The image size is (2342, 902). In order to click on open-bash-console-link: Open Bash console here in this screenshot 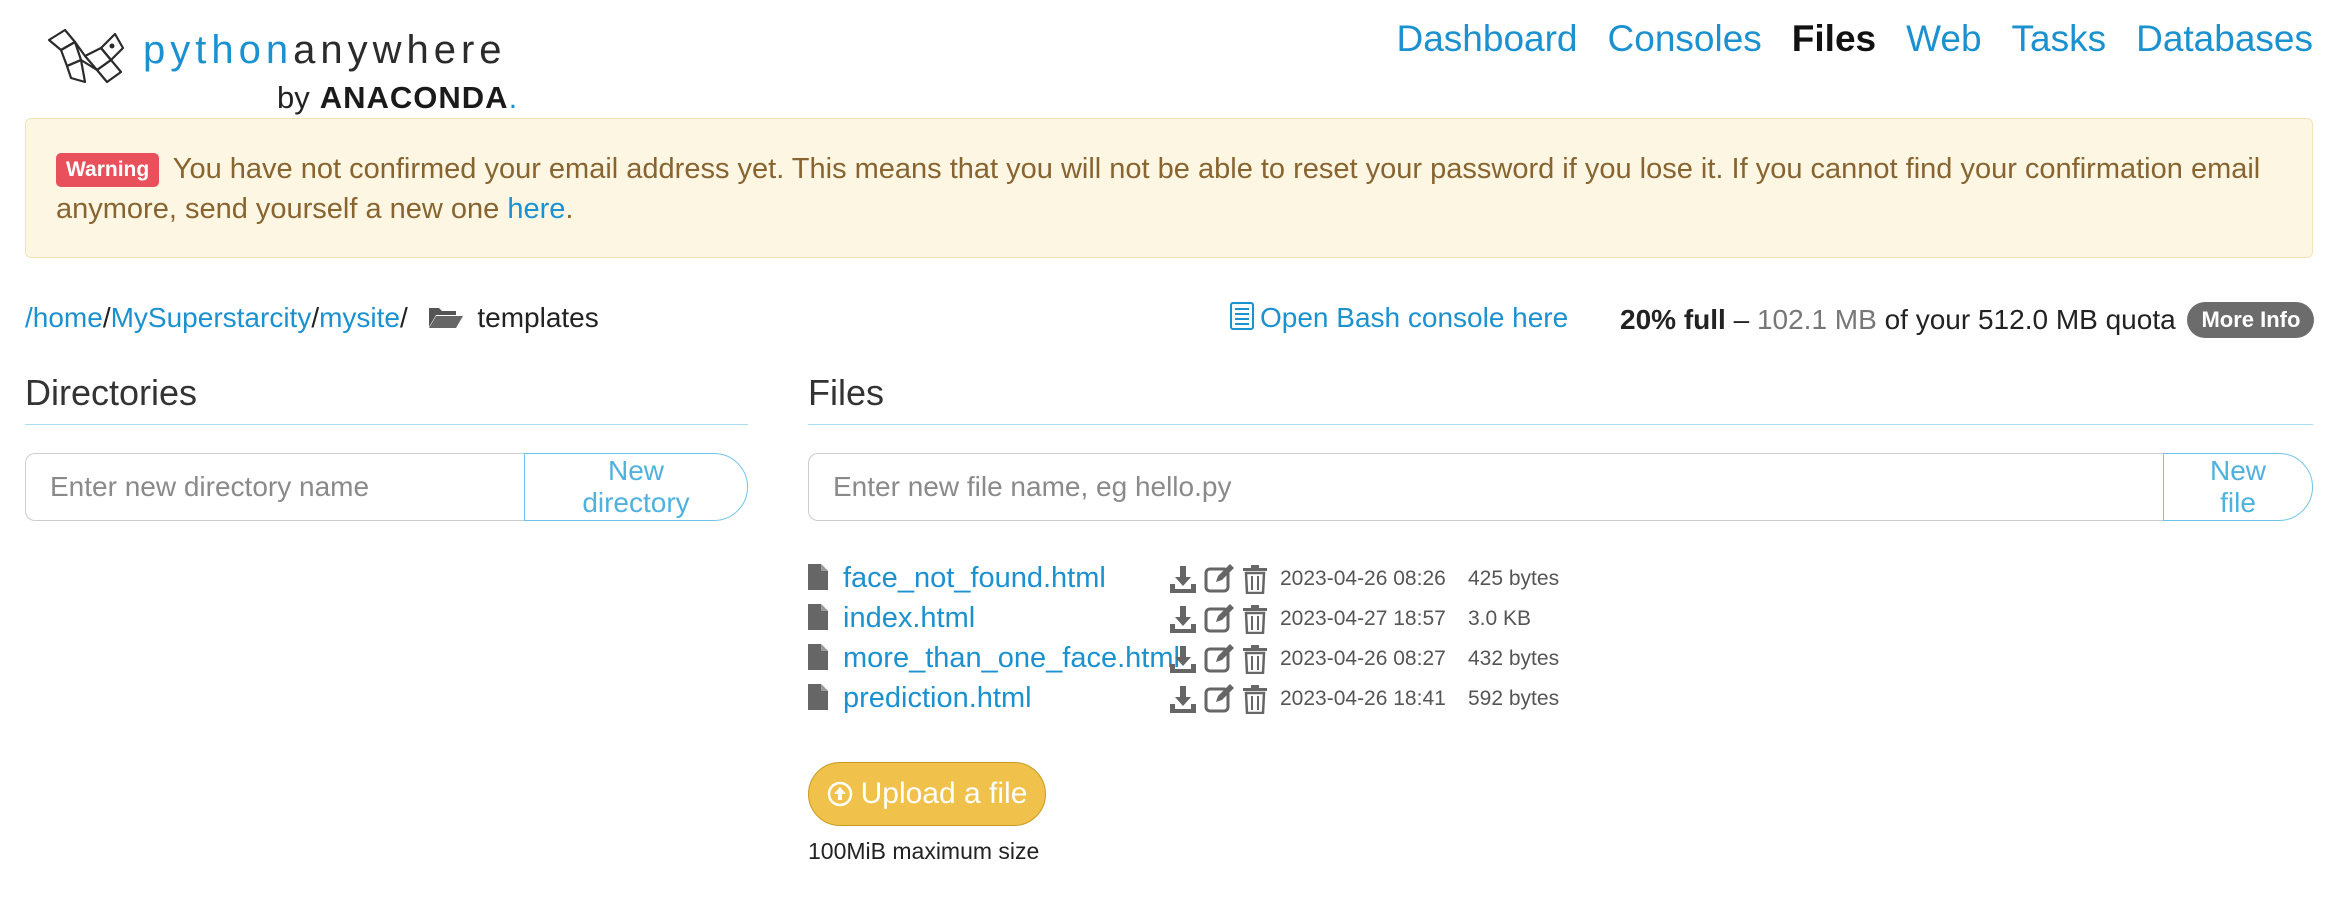, I will do `click(1399, 318)`.